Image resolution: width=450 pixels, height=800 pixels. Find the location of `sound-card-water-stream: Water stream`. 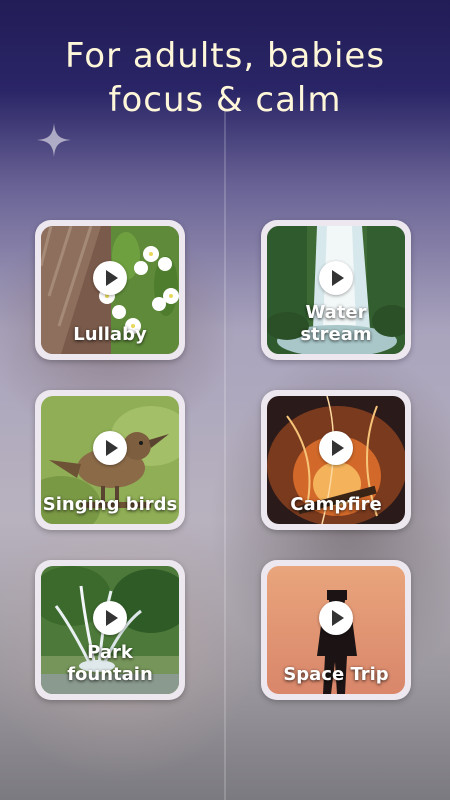

sound-card-water-stream: Water stream is located at coordinates (336, 290).